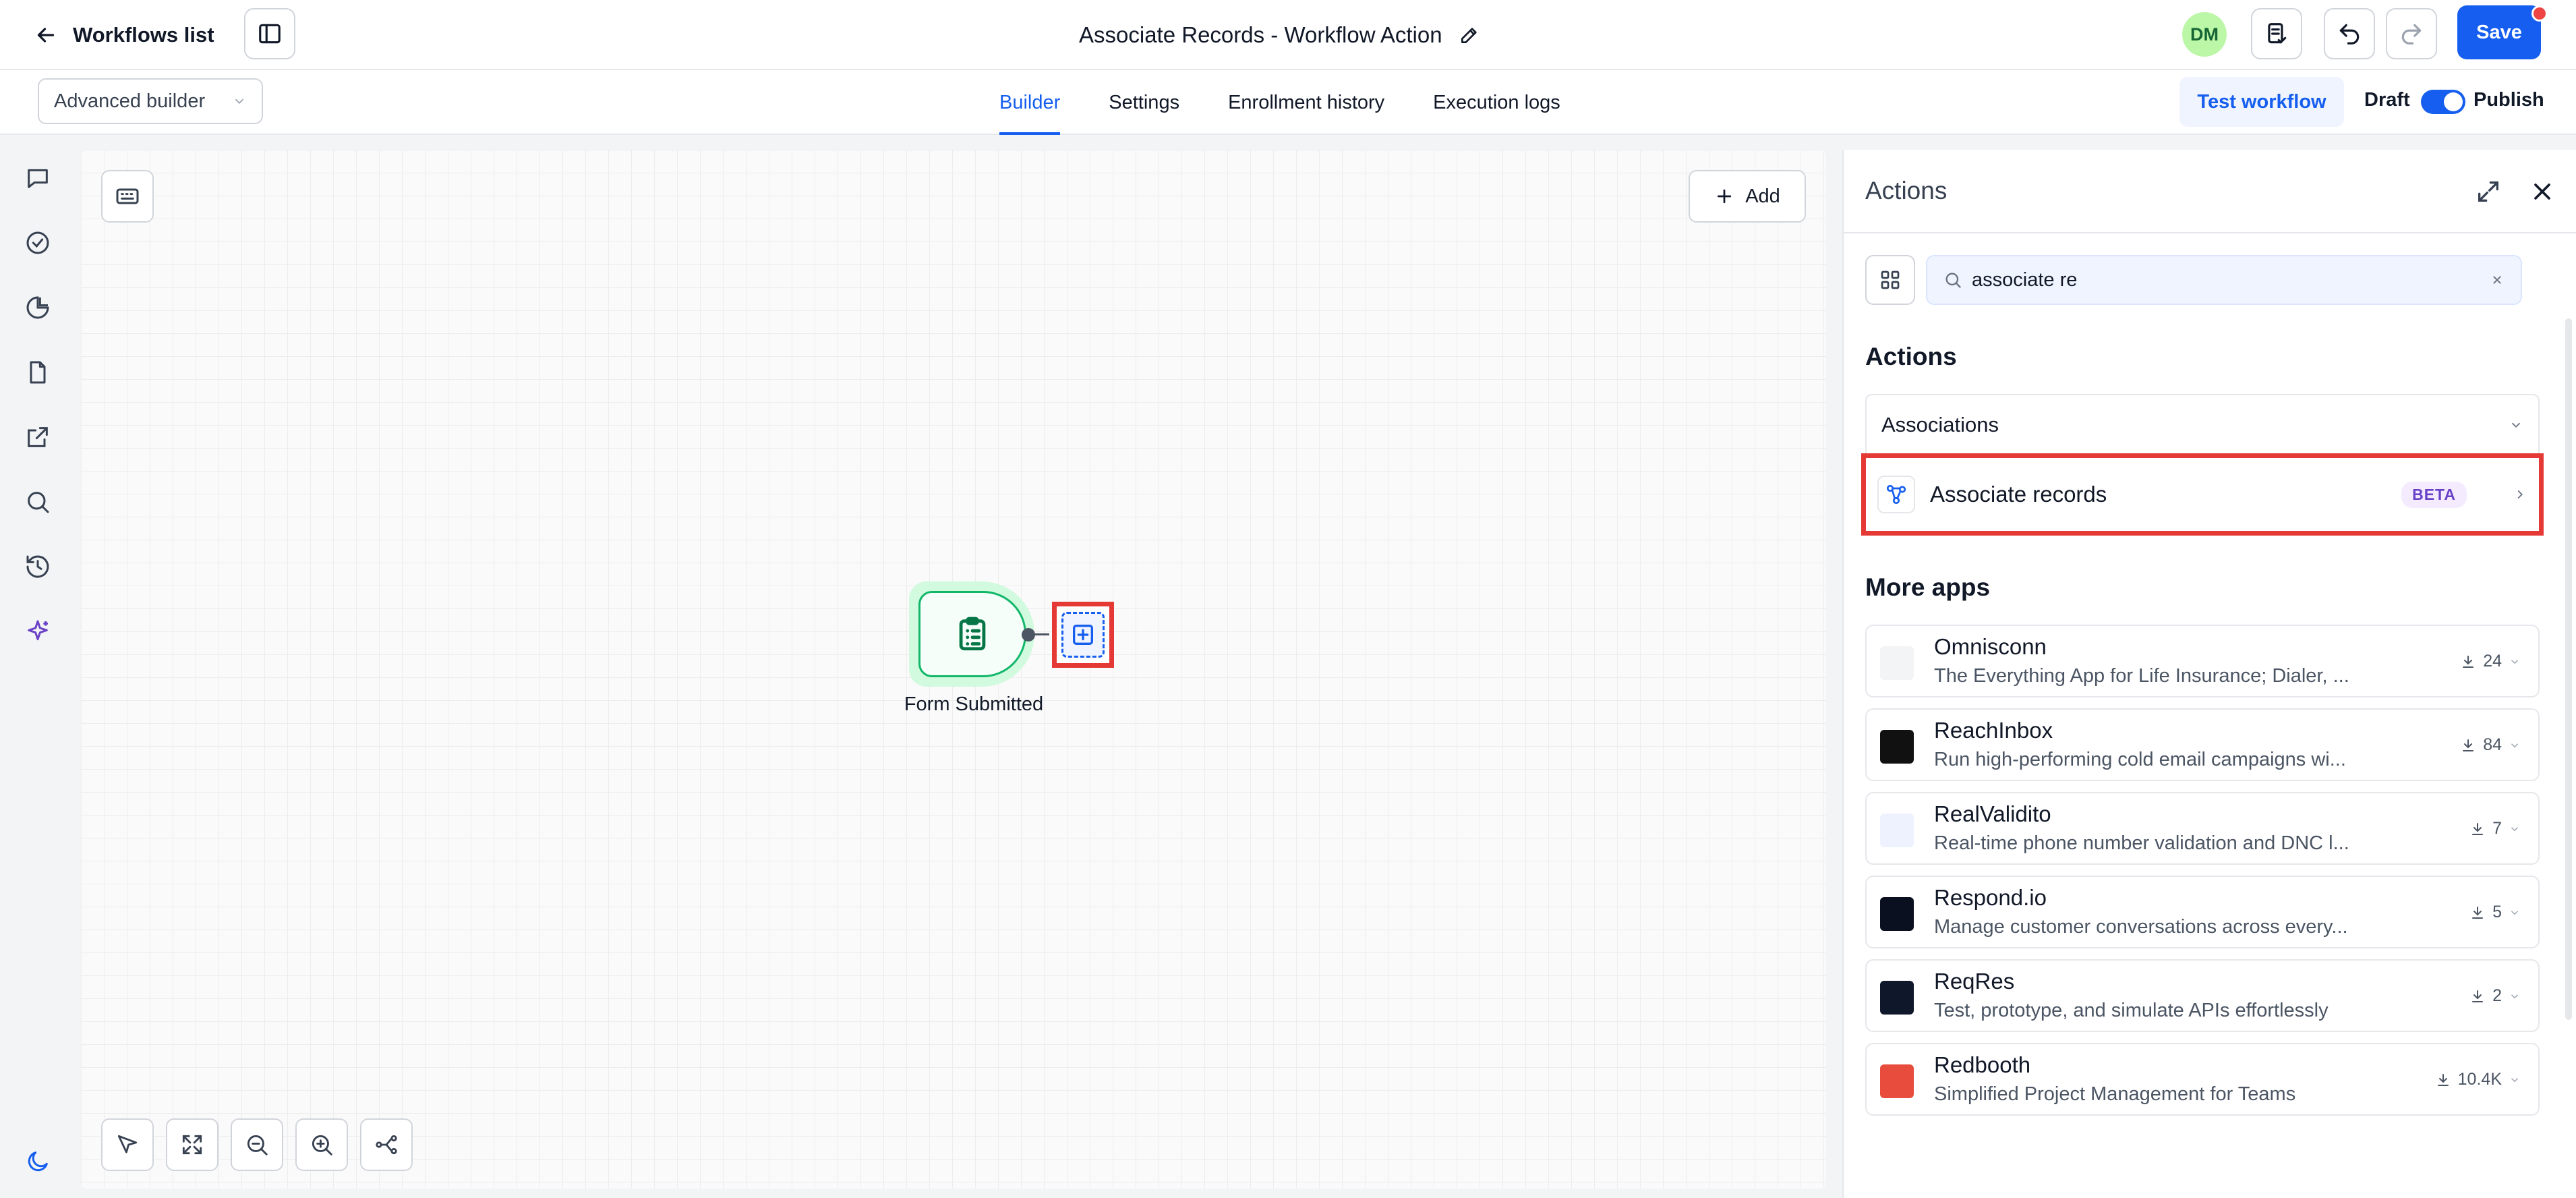  I want to click on redo-button, so click(2412, 34).